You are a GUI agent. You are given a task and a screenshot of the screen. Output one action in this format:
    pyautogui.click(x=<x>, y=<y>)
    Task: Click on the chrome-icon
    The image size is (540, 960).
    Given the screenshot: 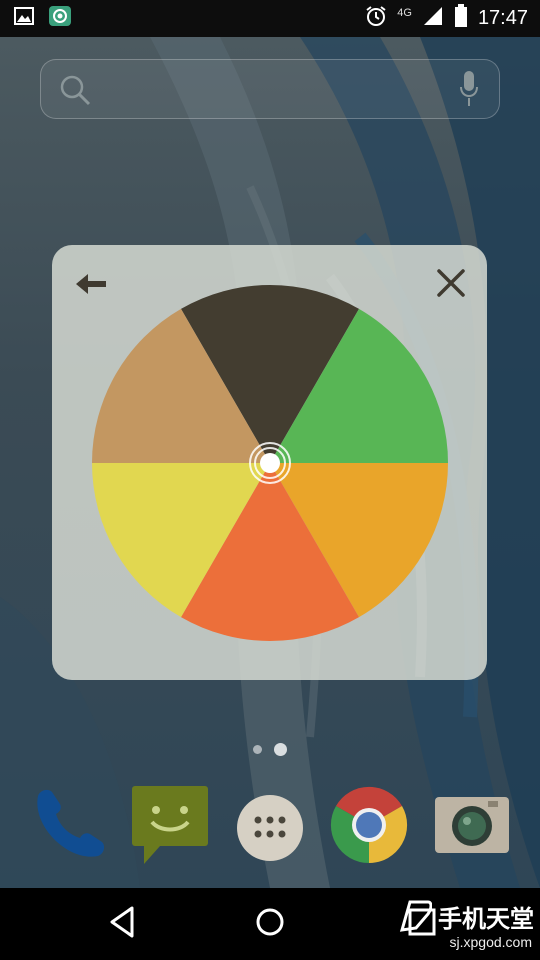 What is the action you would take?
    pyautogui.click(x=369, y=827)
    